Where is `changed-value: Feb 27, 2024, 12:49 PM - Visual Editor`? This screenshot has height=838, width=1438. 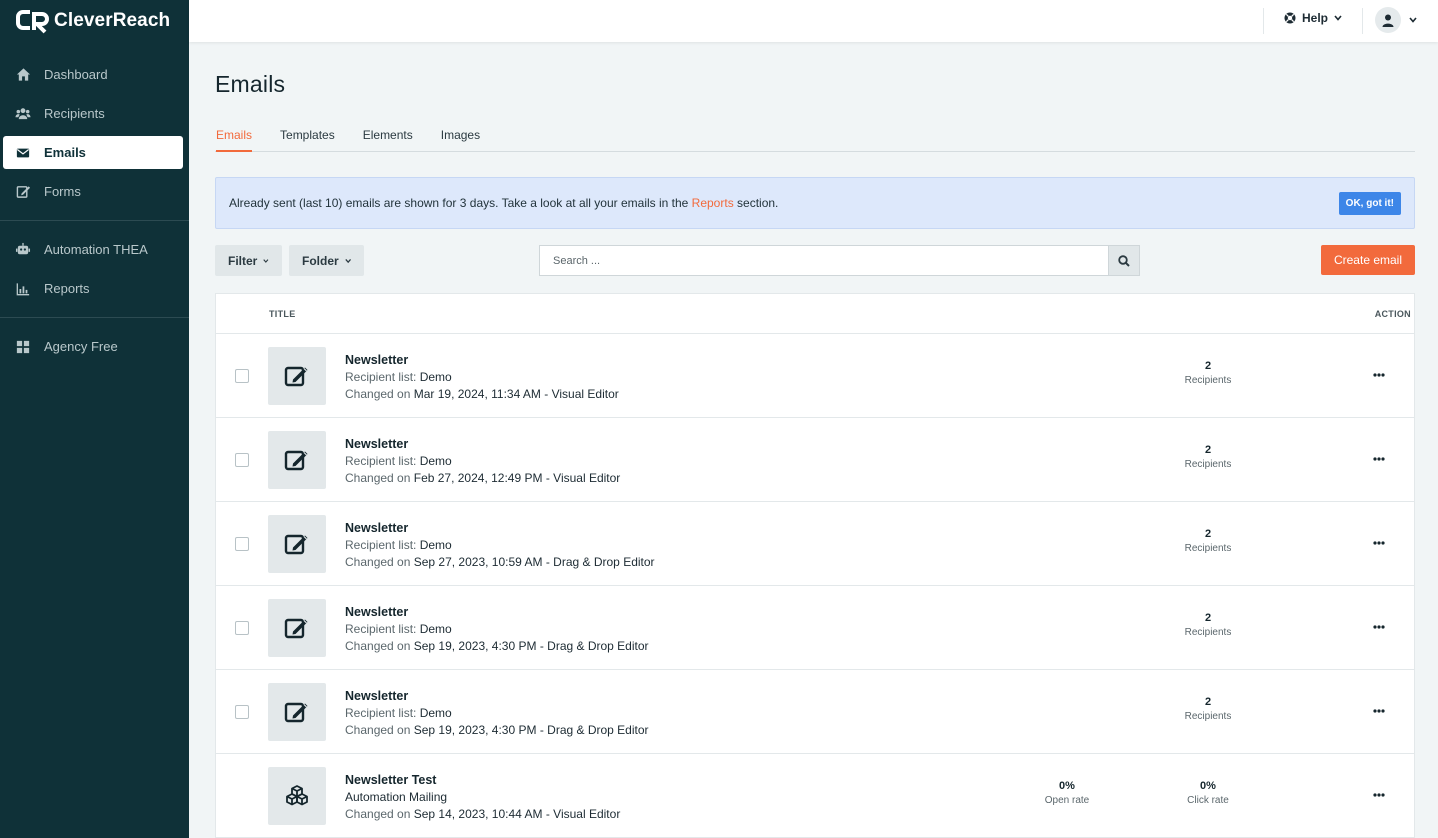
changed-value: Feb 27, 2024, 12:49 PM - Visual Editor is located at coordinates (517, 478).